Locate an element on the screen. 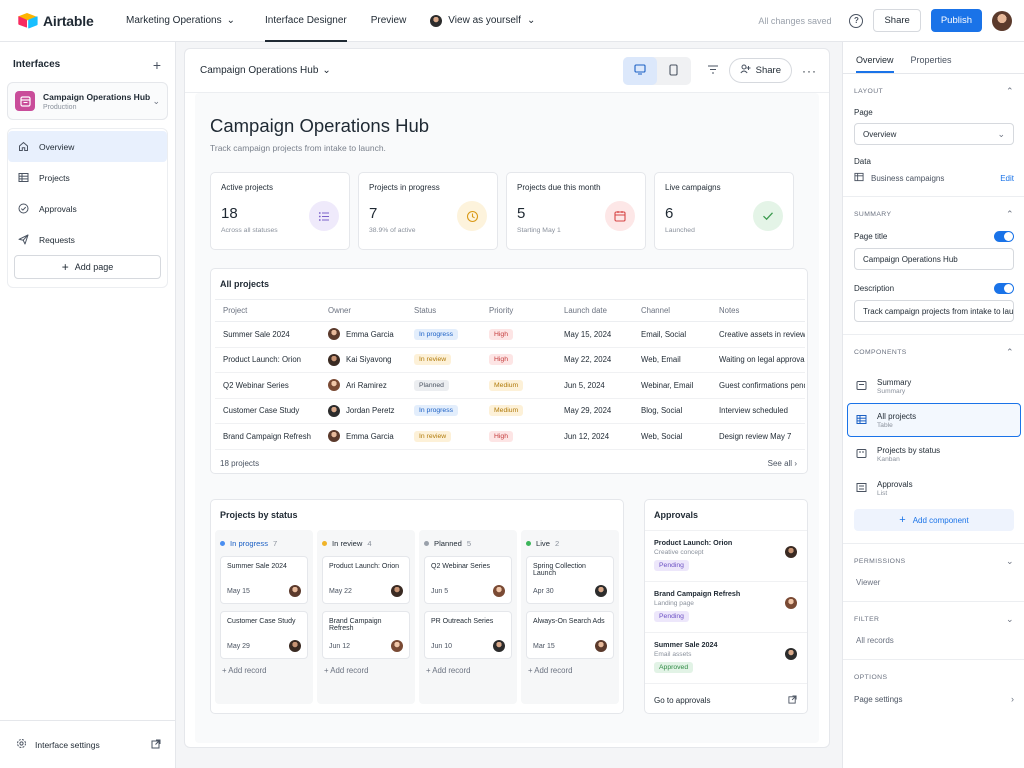 Image resolution: width=1024 pixels, height=768 pixels. column-header: Owner is located at coordinates (363, 310).